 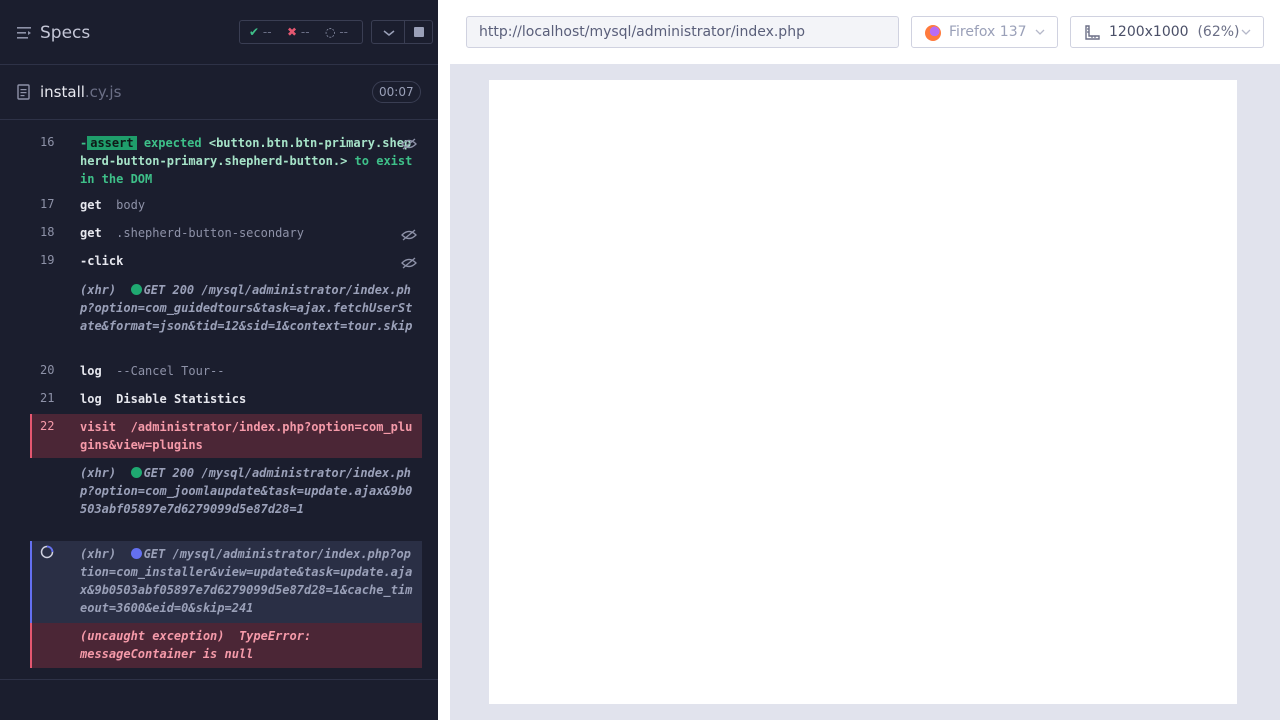 What do you see at coordinates (1149, 32) in the screenshot?
I see `viewport-size: 1200x1000` at bounding box center [1149, 32].